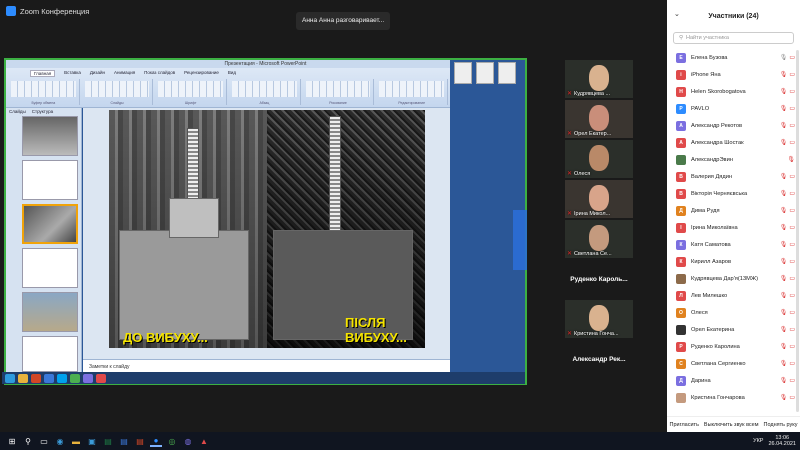  What do you see at coordinates (733, 363) in the screenshot?
I see `participant-row: С Светлана Сергиенко 🎙 ▭` at bounding box center [733, 363].